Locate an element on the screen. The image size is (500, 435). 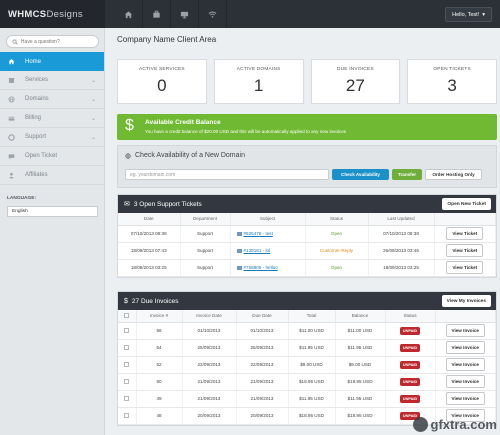
sidebar-item-label: Support is located at coordinates (36, 137).